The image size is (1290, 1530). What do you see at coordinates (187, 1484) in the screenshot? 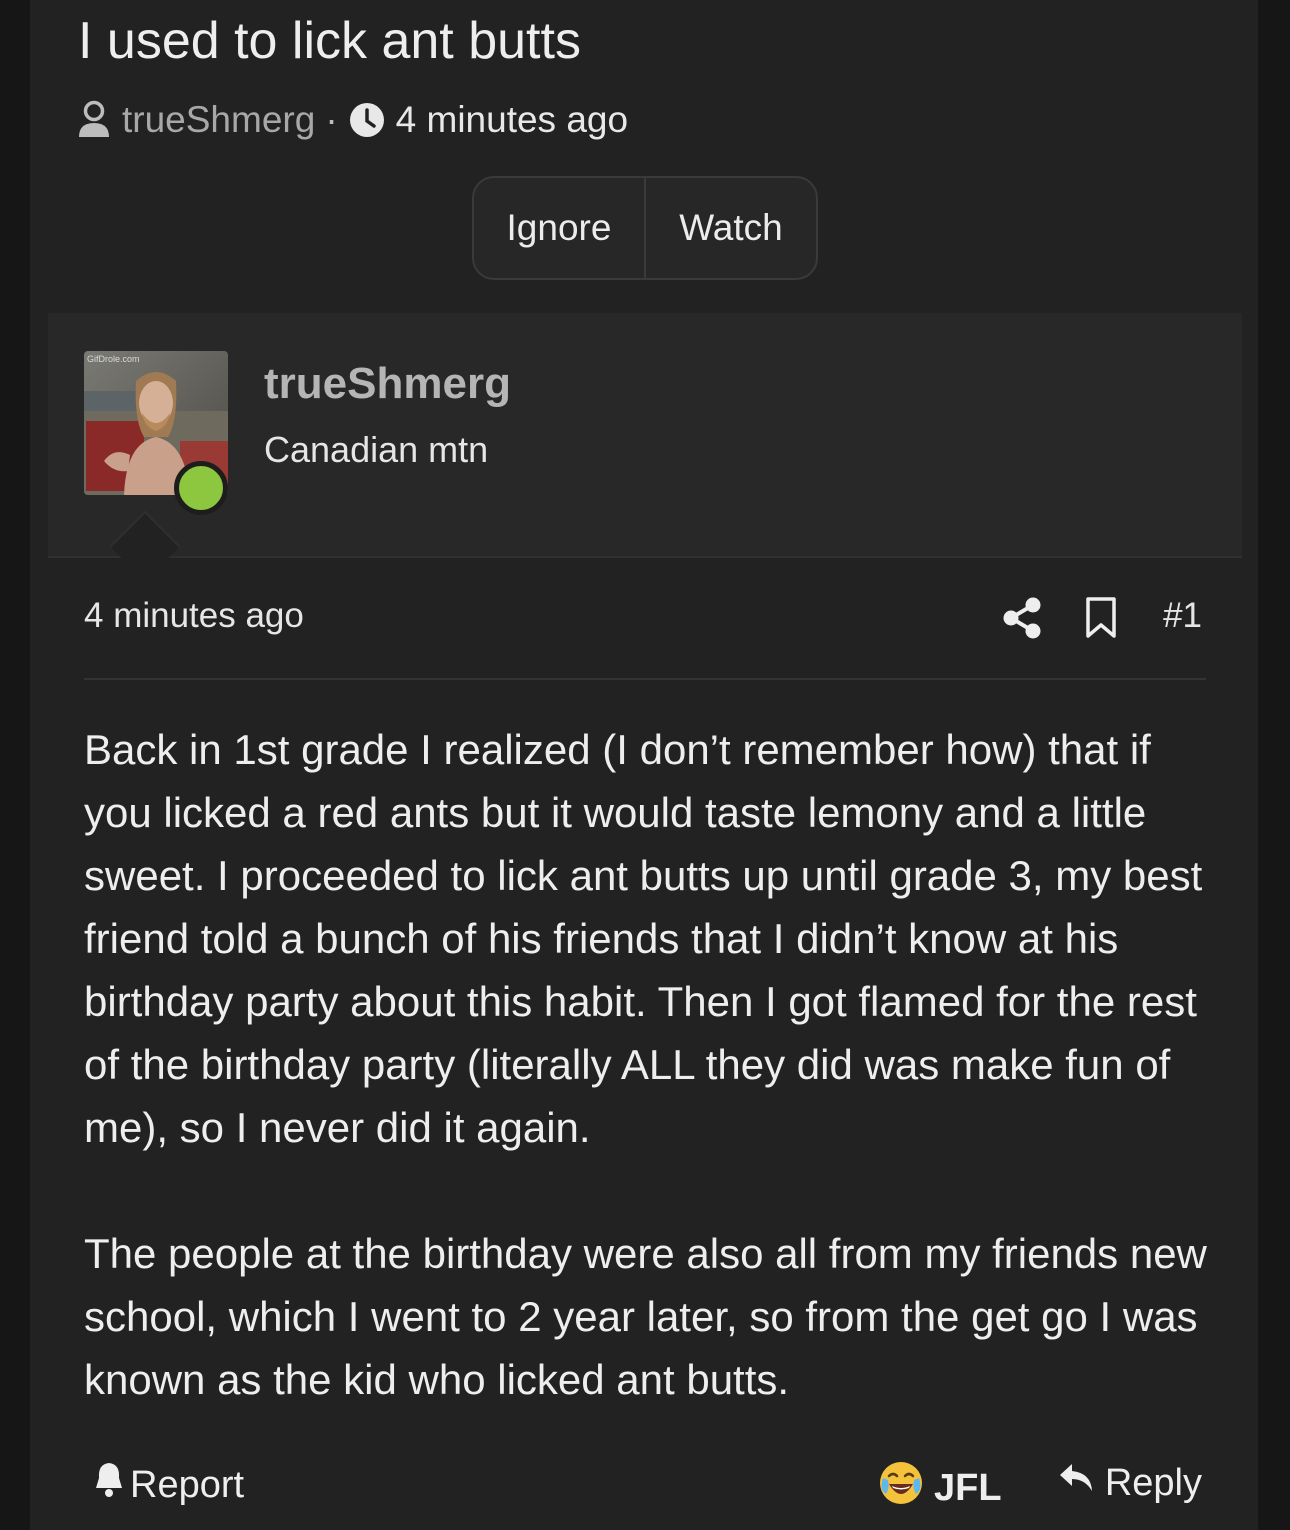
I see `report-label: Report` at bounding box center [187, 1484].